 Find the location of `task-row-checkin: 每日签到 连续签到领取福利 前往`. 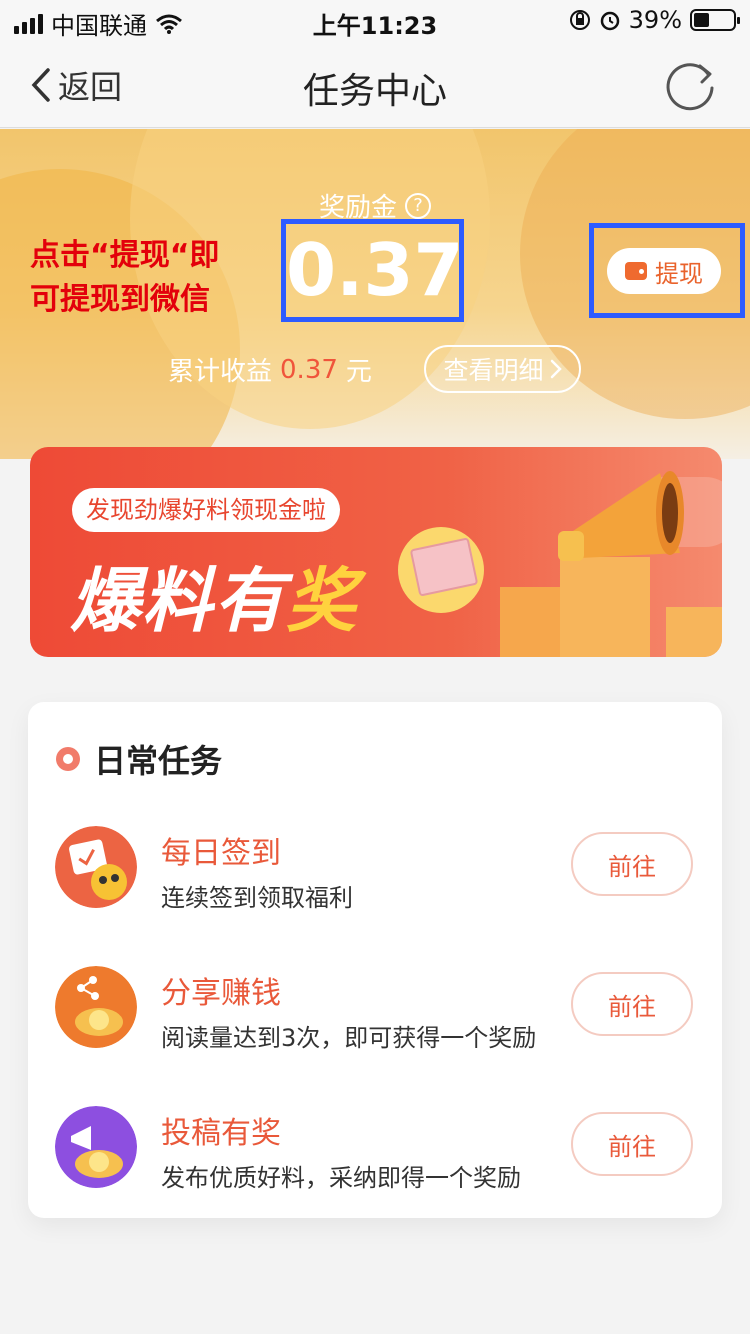

task-row-checkin: 每日签到 连续签到领取福利 前往 is located at coordinates (375, 873).